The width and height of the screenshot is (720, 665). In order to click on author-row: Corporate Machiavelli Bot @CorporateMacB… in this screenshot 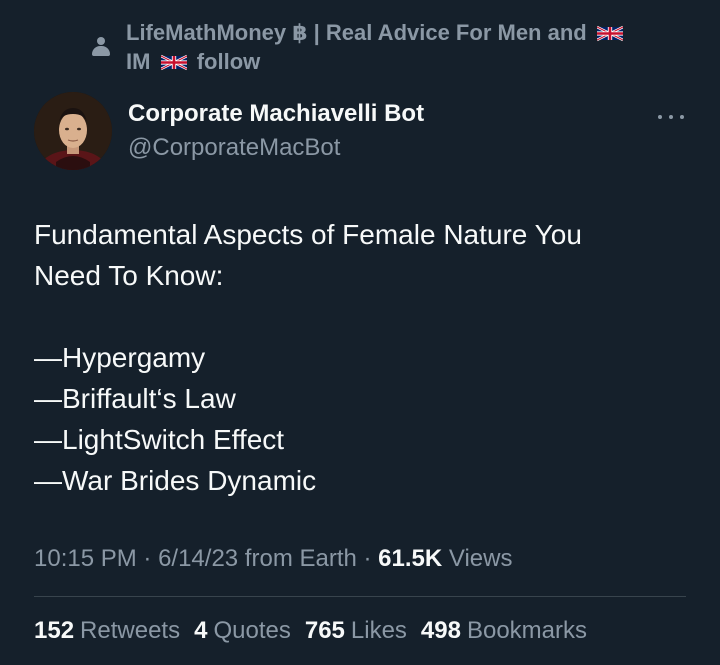, I will do `click(364, 132)`.